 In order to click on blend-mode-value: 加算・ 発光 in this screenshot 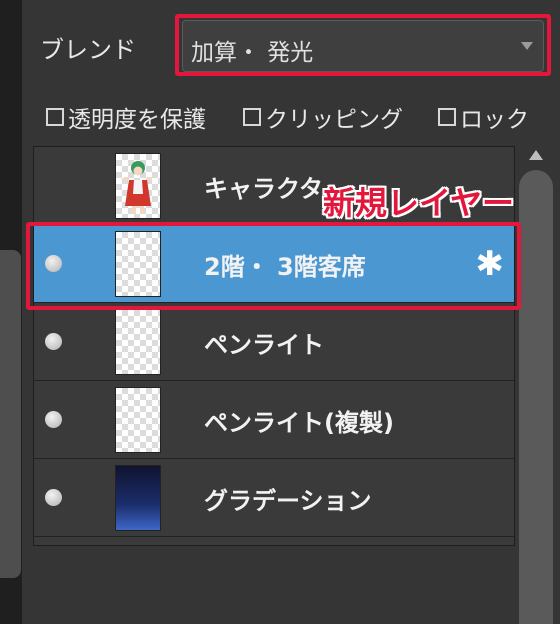, I will do `click(252, 53)`.